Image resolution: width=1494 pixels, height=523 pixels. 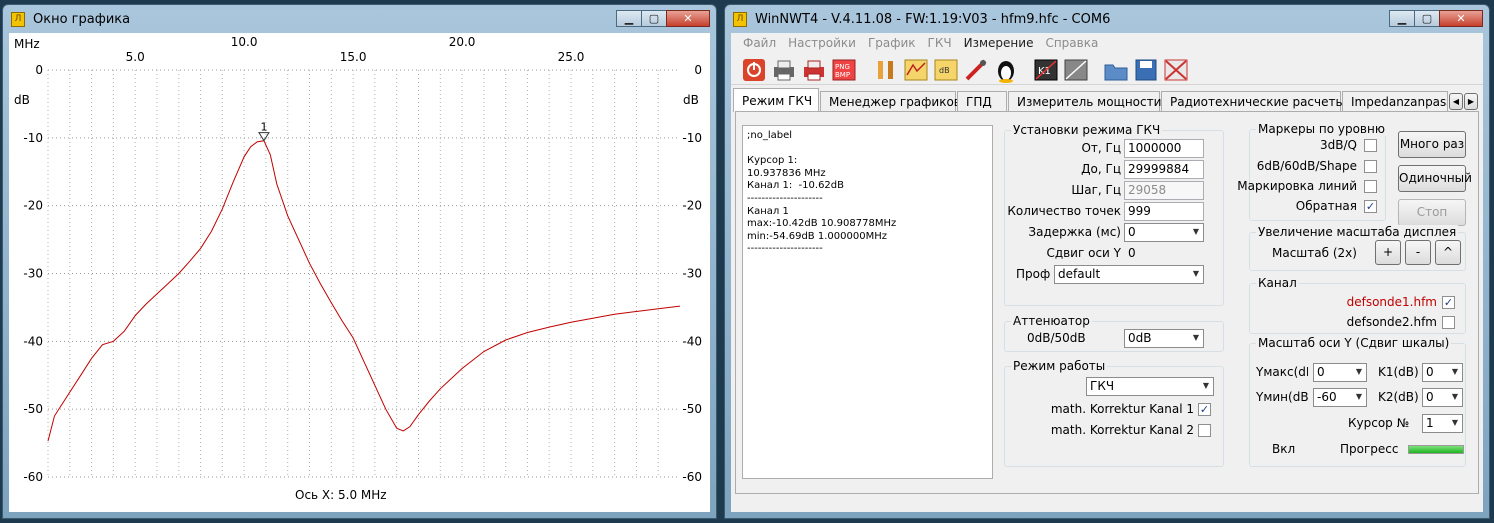 I want to click on probe-icon, so click(x=976, y=70).